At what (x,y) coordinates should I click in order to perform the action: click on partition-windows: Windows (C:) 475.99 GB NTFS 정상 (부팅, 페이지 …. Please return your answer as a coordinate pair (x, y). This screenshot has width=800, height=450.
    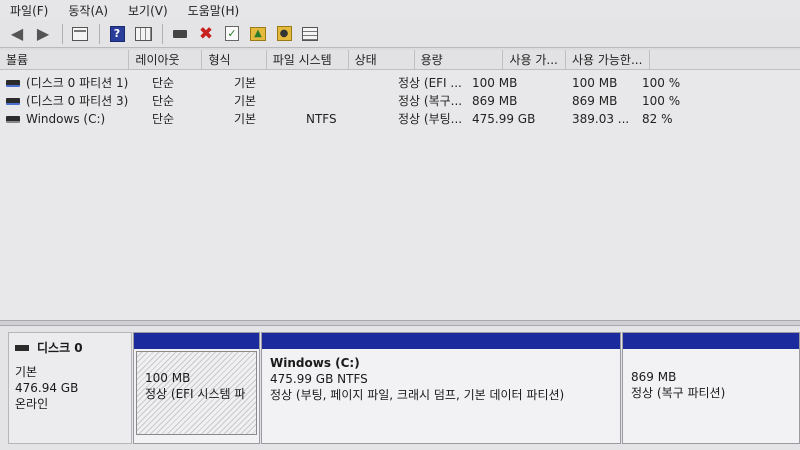
    Looking at the image, I should click on (441, 388).